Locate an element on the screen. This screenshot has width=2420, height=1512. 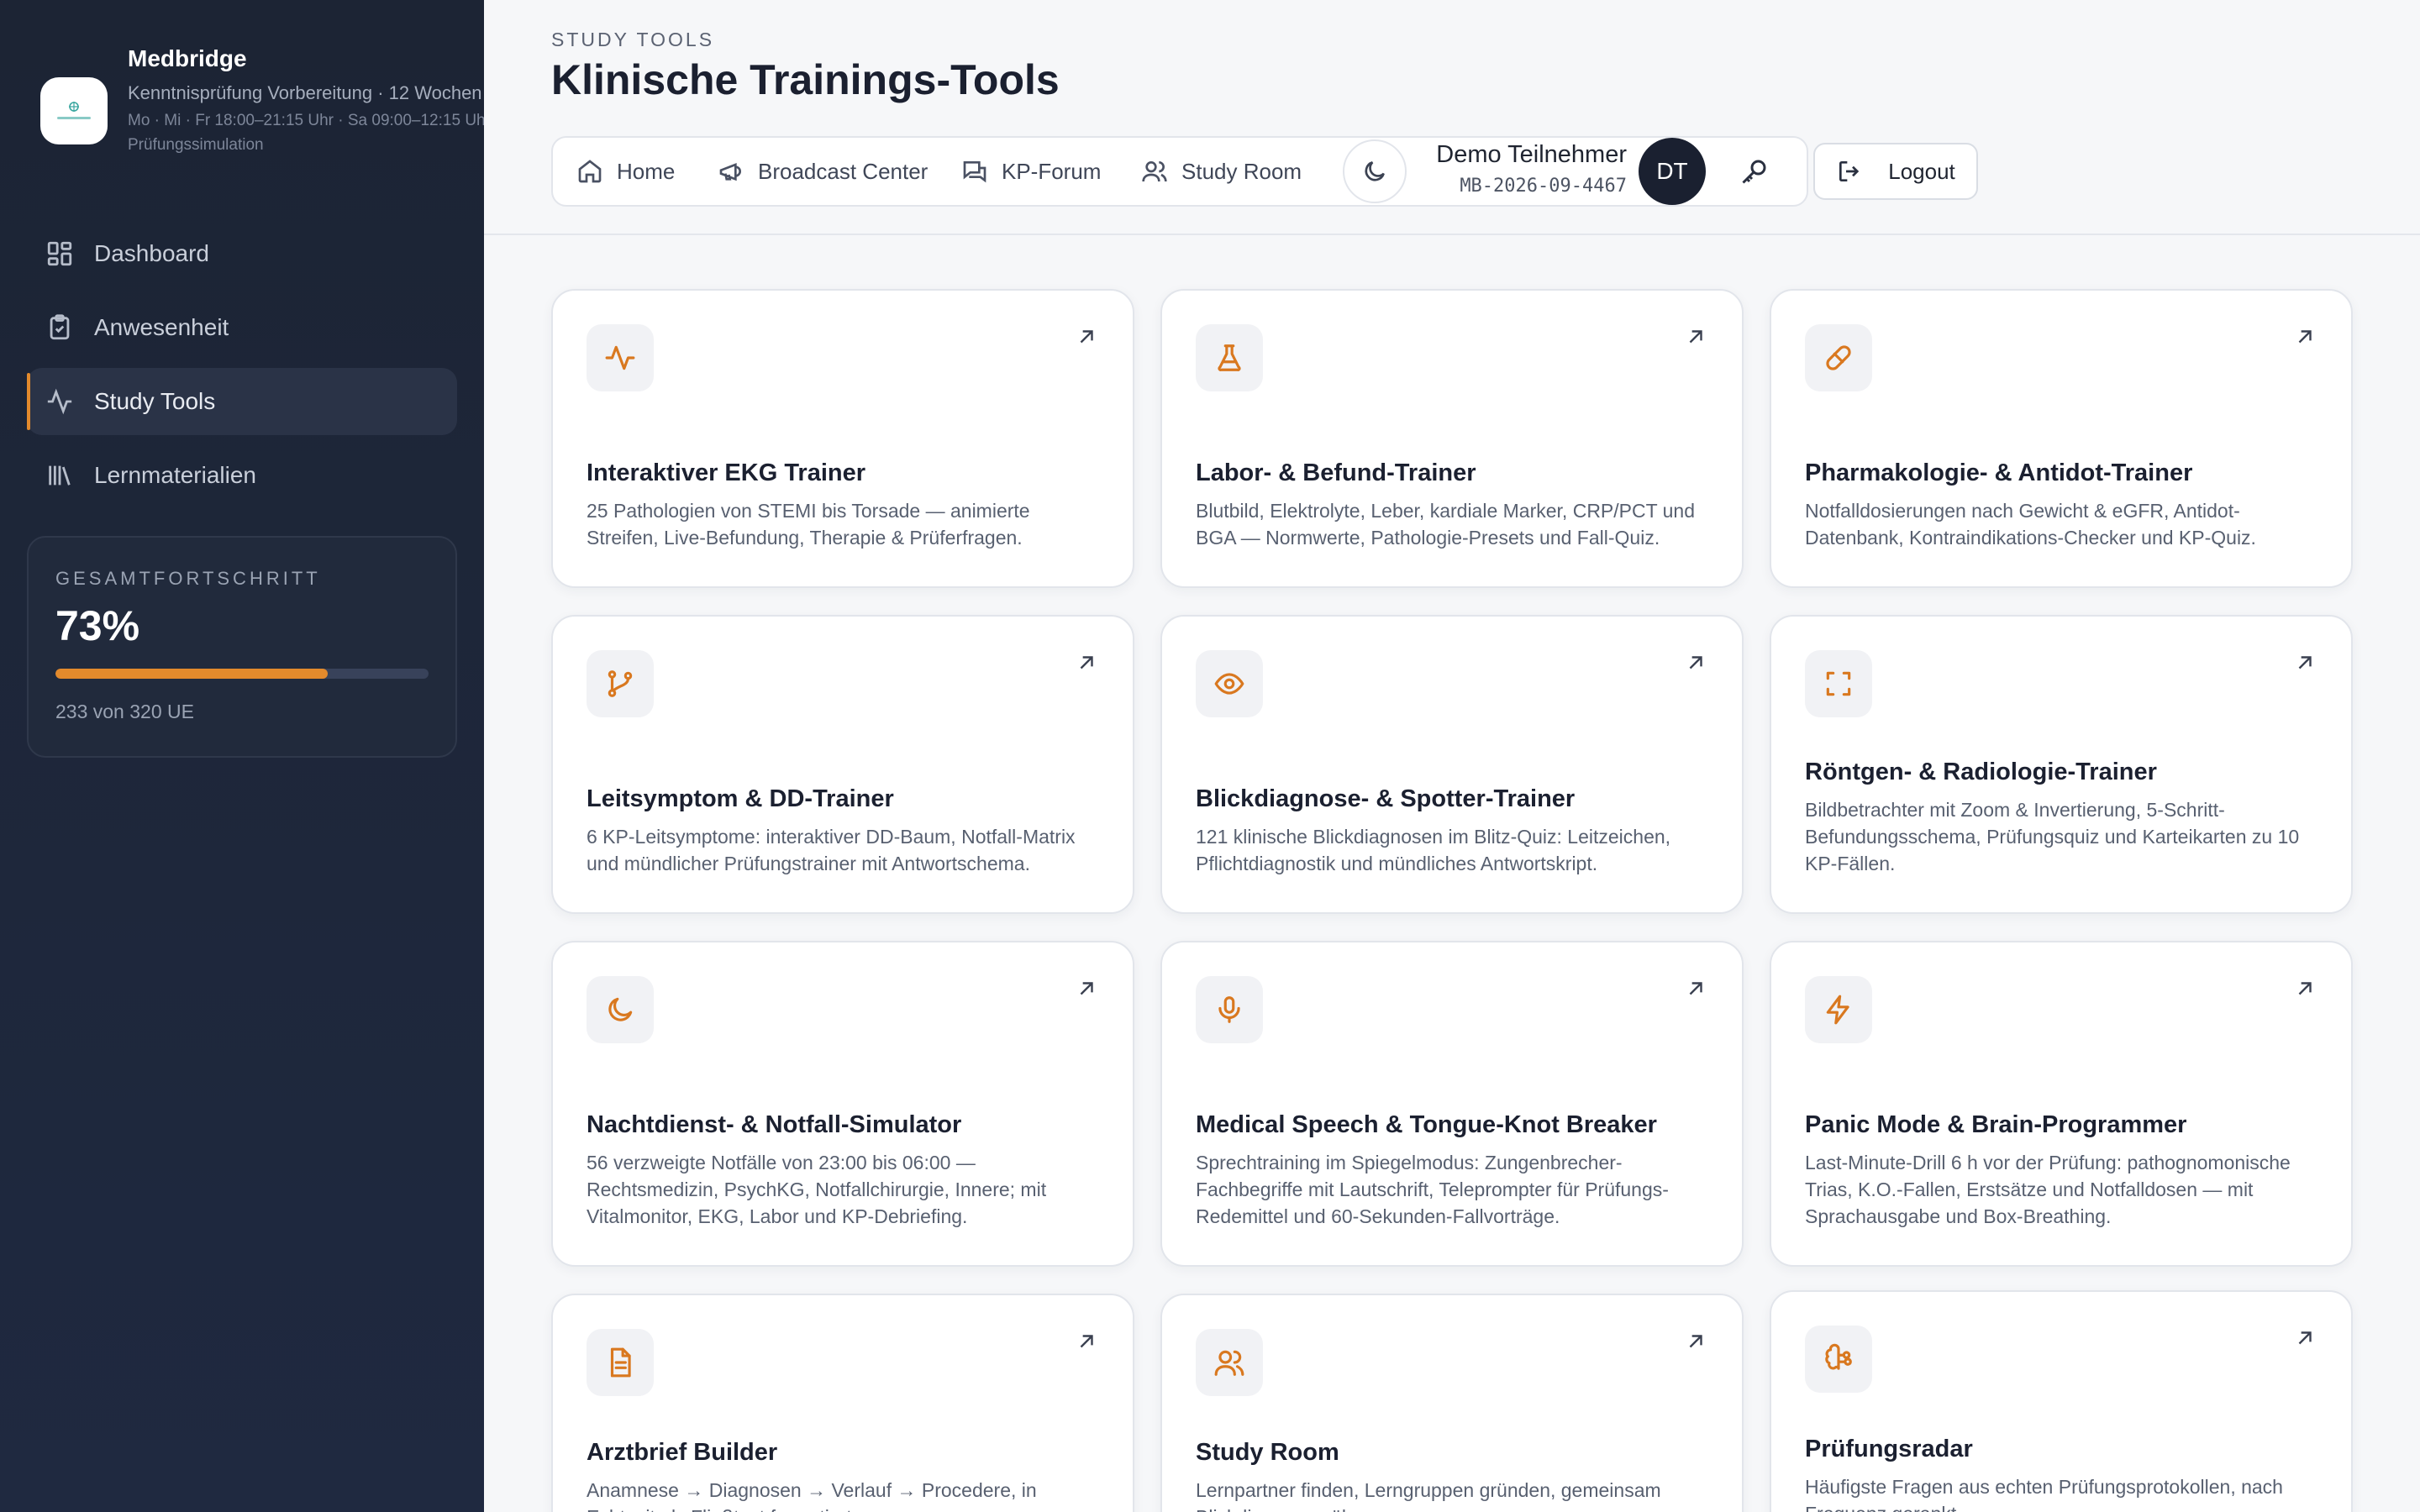
sidebar-item-label: Dashboard is located at coordinates (151, 253).